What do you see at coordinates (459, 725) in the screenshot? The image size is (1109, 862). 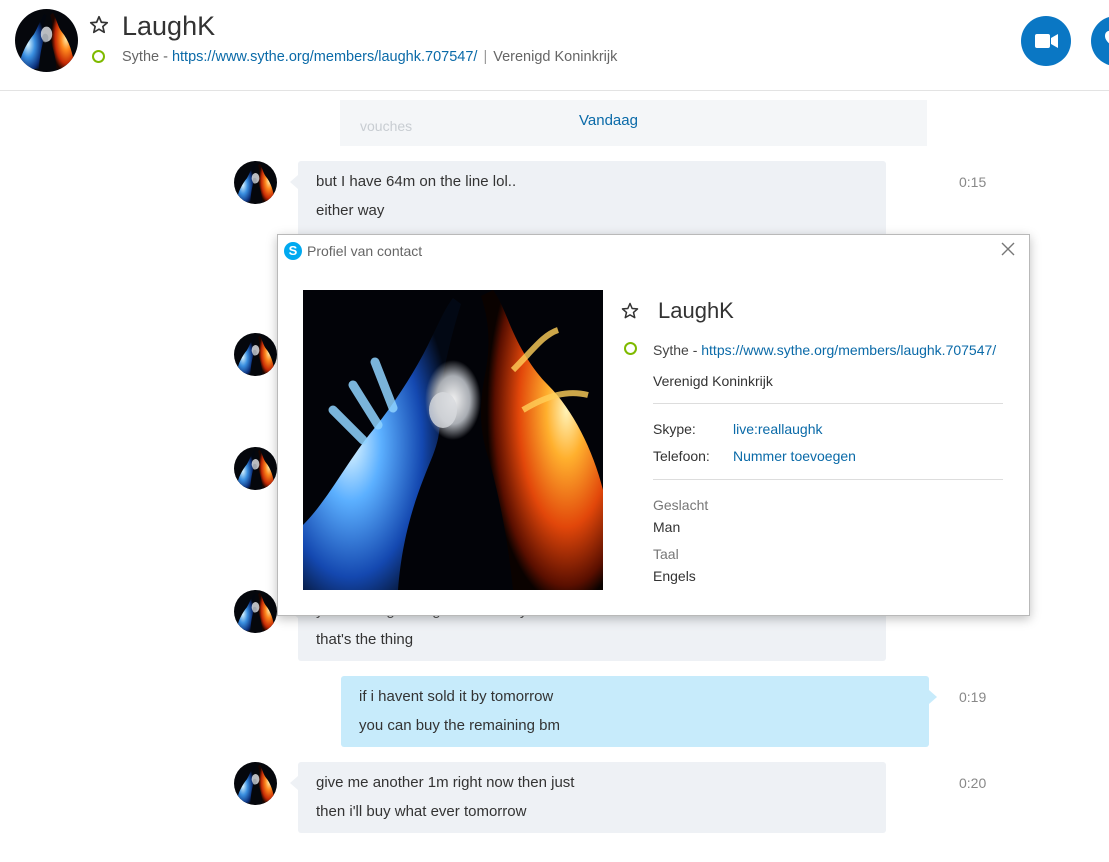 I see `message-line: you can buy the remaining bm` at bounding box center [459, 725].